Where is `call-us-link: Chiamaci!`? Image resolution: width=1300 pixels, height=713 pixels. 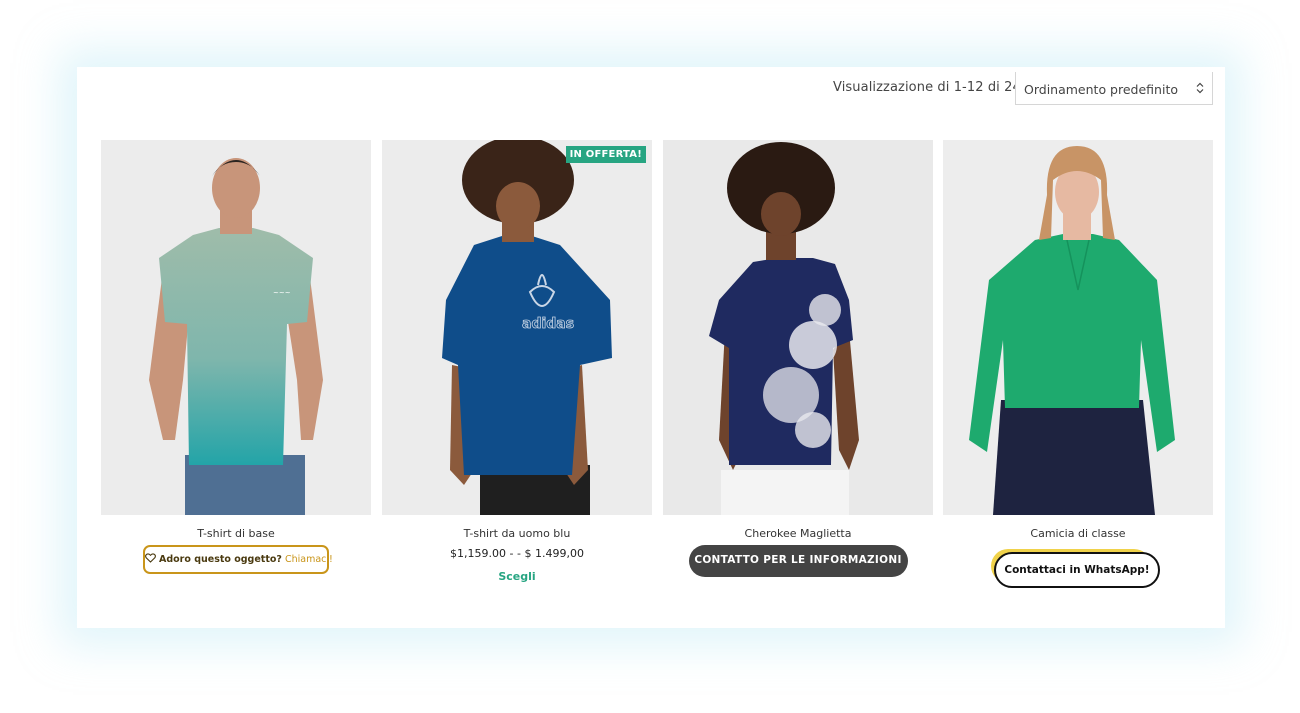
call-us-link: Chiamaci! is located at coordinates (308, 559).